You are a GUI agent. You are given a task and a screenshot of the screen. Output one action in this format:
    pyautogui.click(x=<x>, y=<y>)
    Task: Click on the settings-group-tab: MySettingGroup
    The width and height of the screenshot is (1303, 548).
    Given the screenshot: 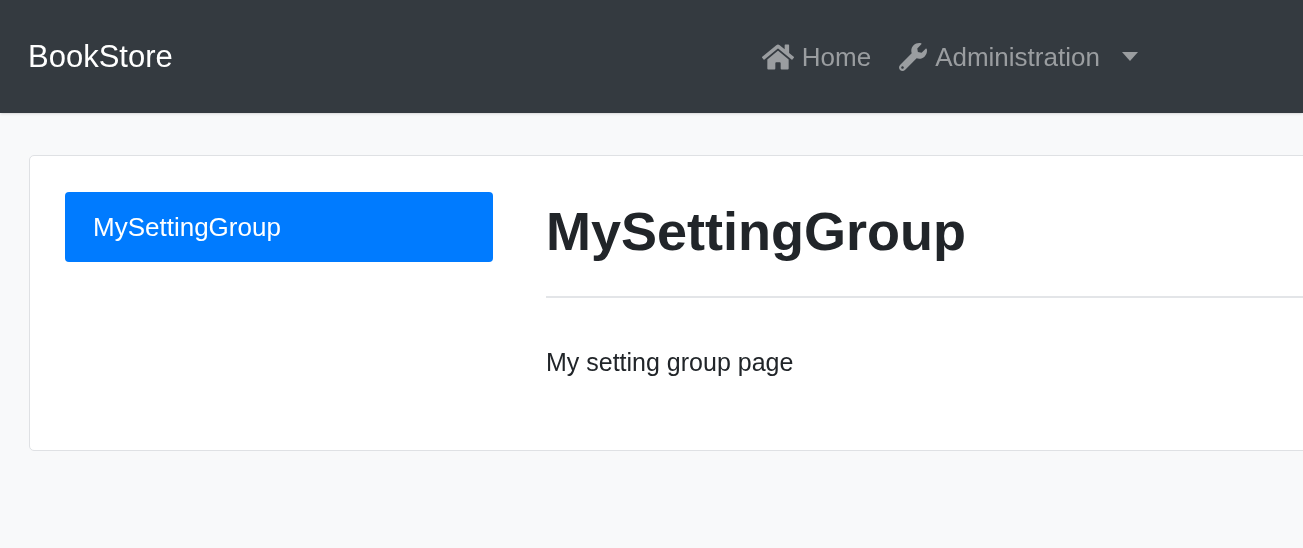 What is the action you would take?
    pyautogui.click(x=279, y=227)
    